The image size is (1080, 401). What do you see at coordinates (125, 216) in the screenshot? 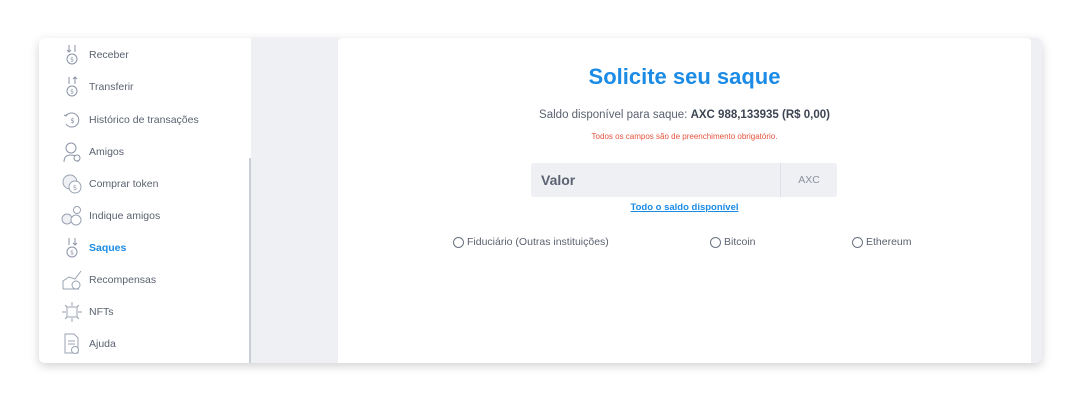
I see `sidebar-item-label: Indique amigos` at bounding box center [125, 216].